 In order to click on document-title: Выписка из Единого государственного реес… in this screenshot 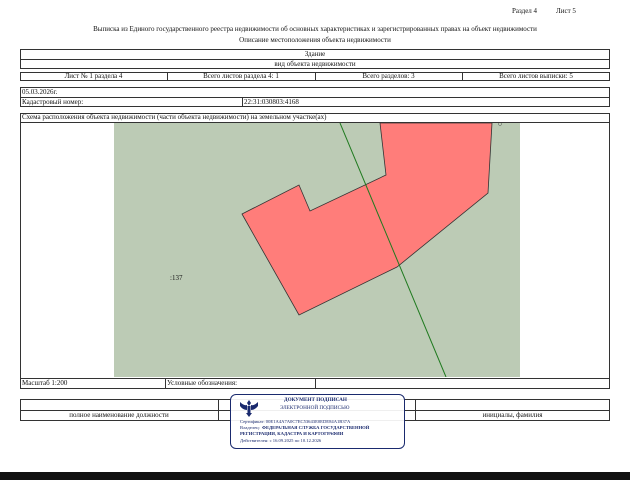, I will do `click(315, 29)`.